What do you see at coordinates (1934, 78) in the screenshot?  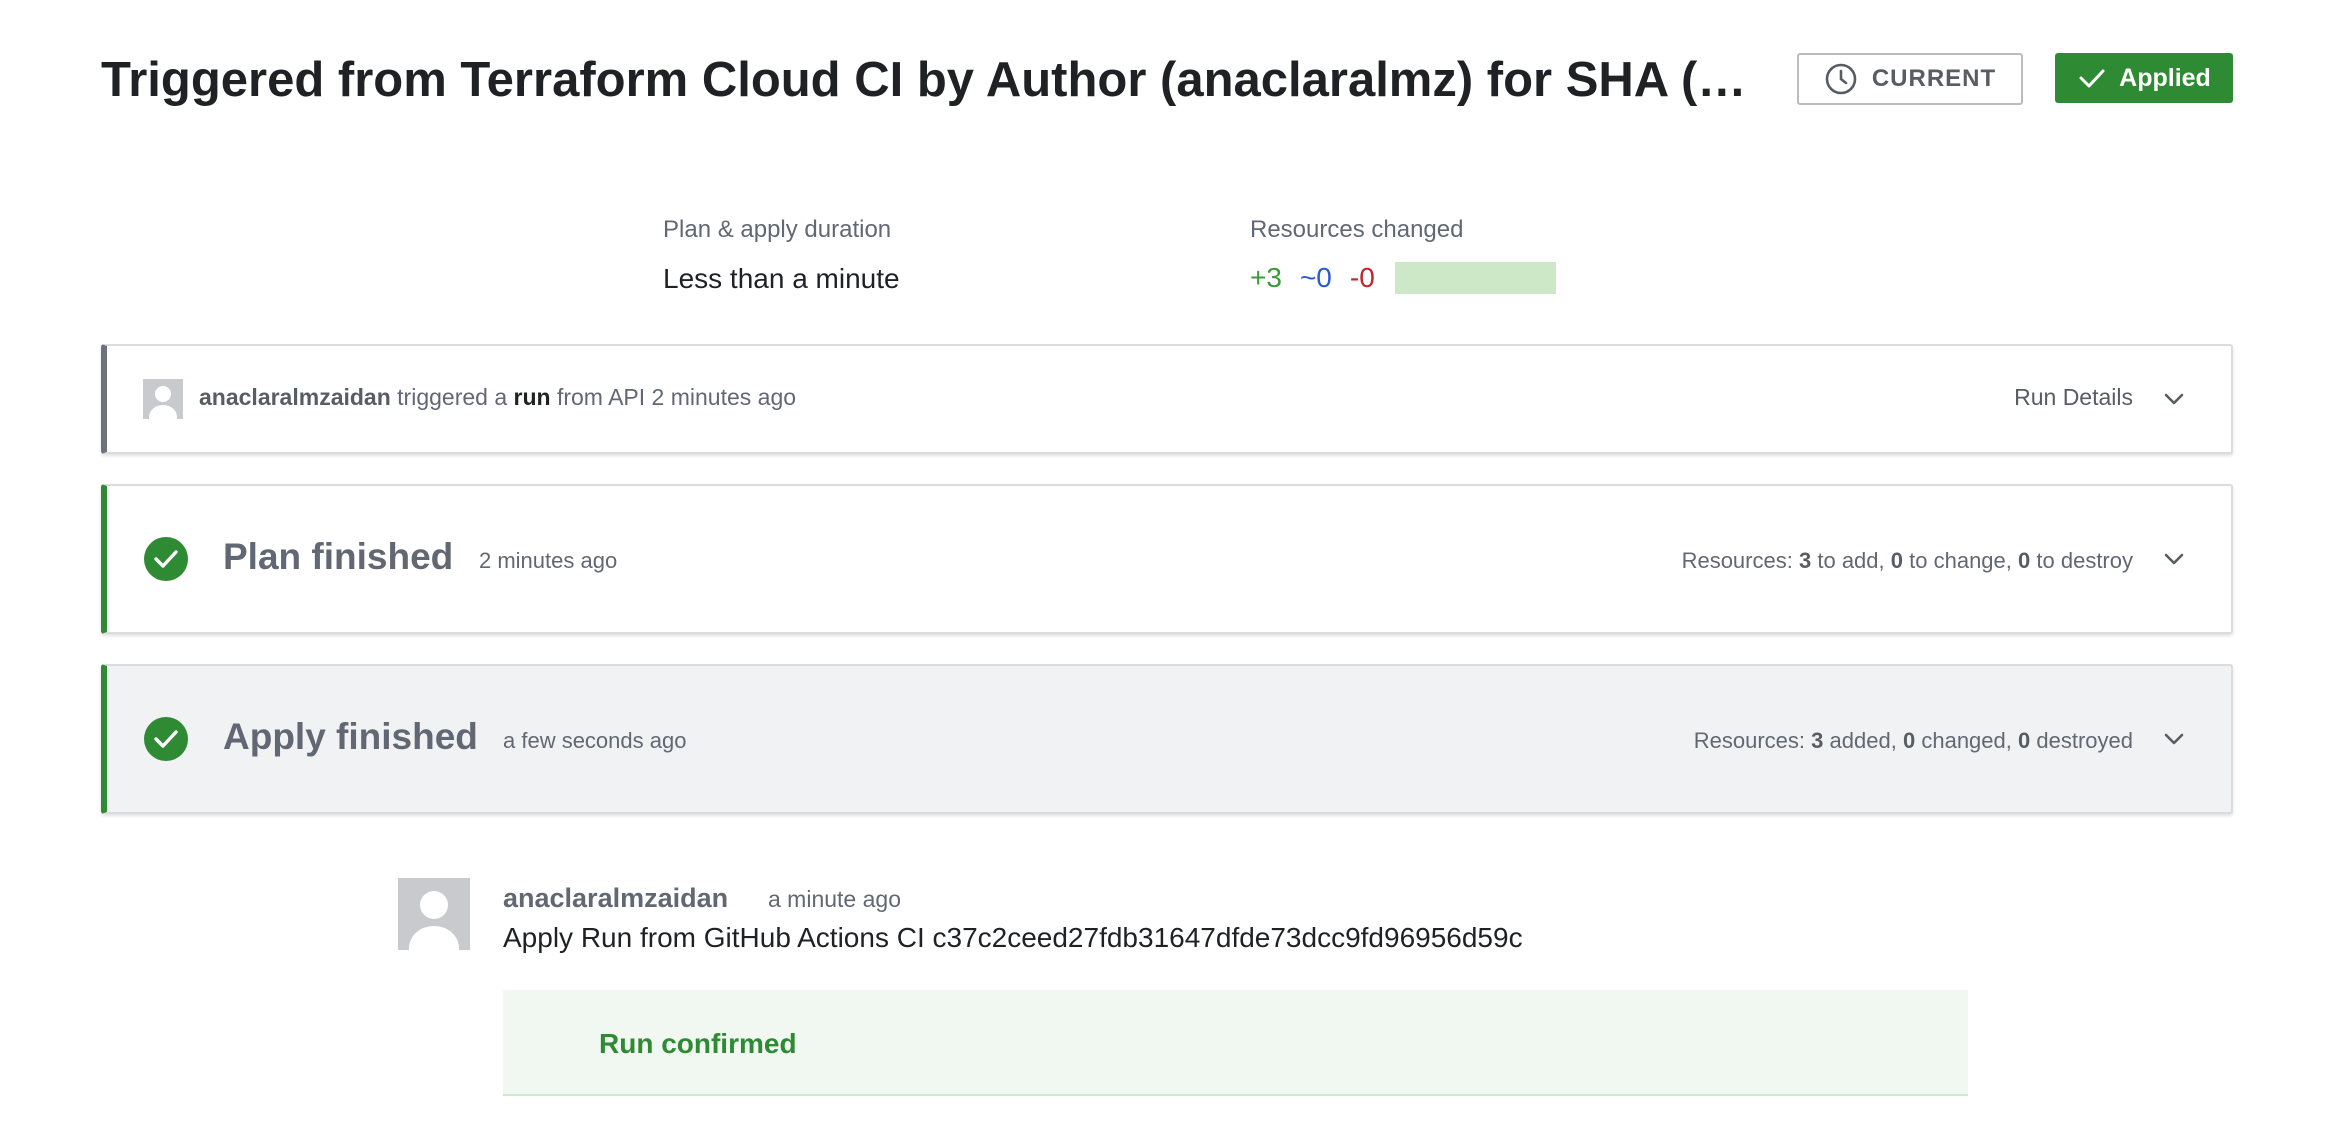 I see `current-label: CURRENT` at bounding box center [1934, 78].